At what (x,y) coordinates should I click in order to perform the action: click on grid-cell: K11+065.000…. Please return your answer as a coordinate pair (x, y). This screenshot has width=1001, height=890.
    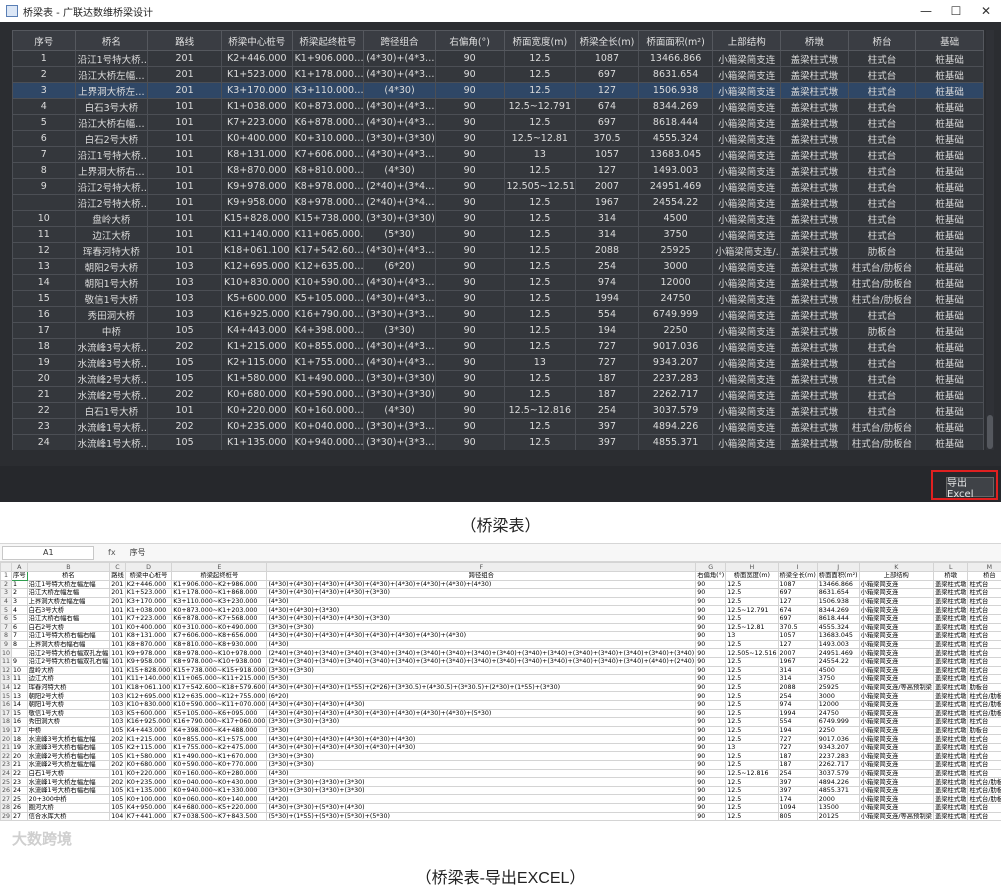
    Looking at the image, I should click on (328, 234).